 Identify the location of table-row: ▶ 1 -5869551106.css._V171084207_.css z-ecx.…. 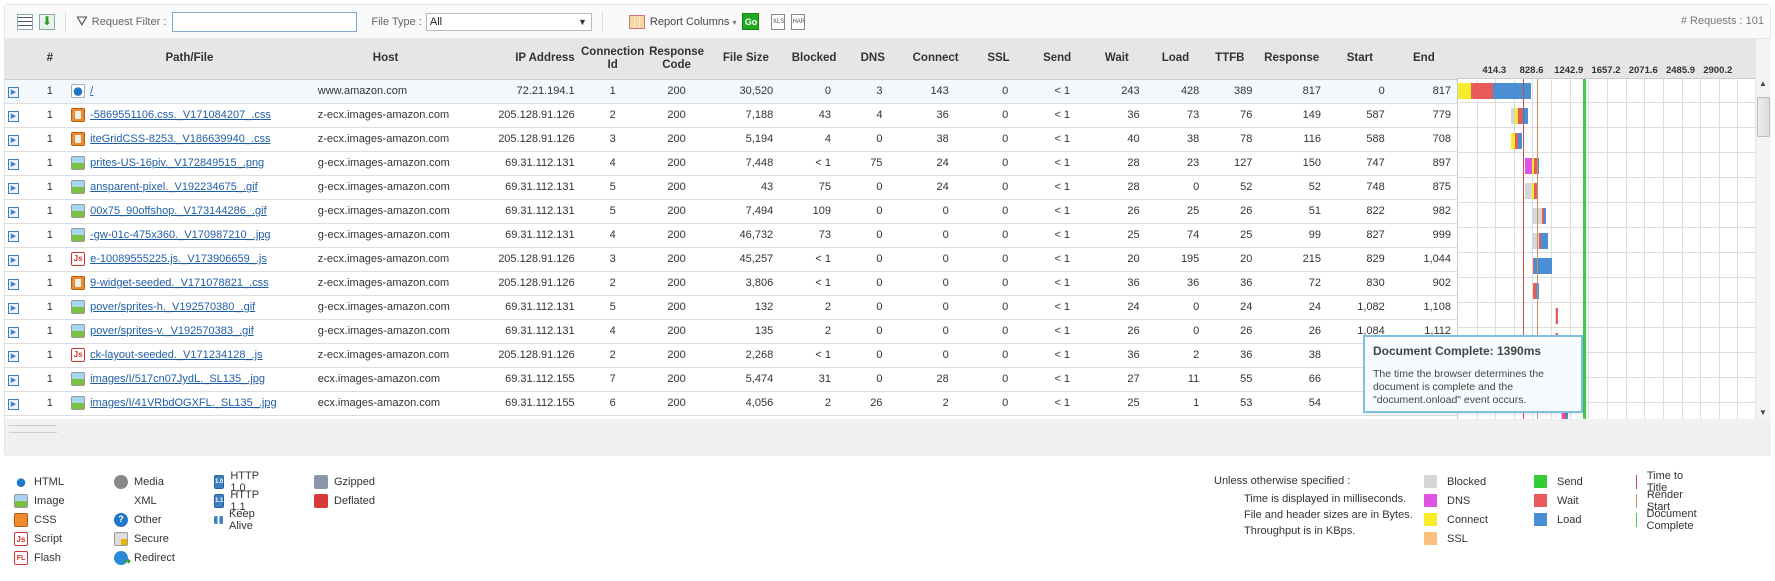
(731, 115).